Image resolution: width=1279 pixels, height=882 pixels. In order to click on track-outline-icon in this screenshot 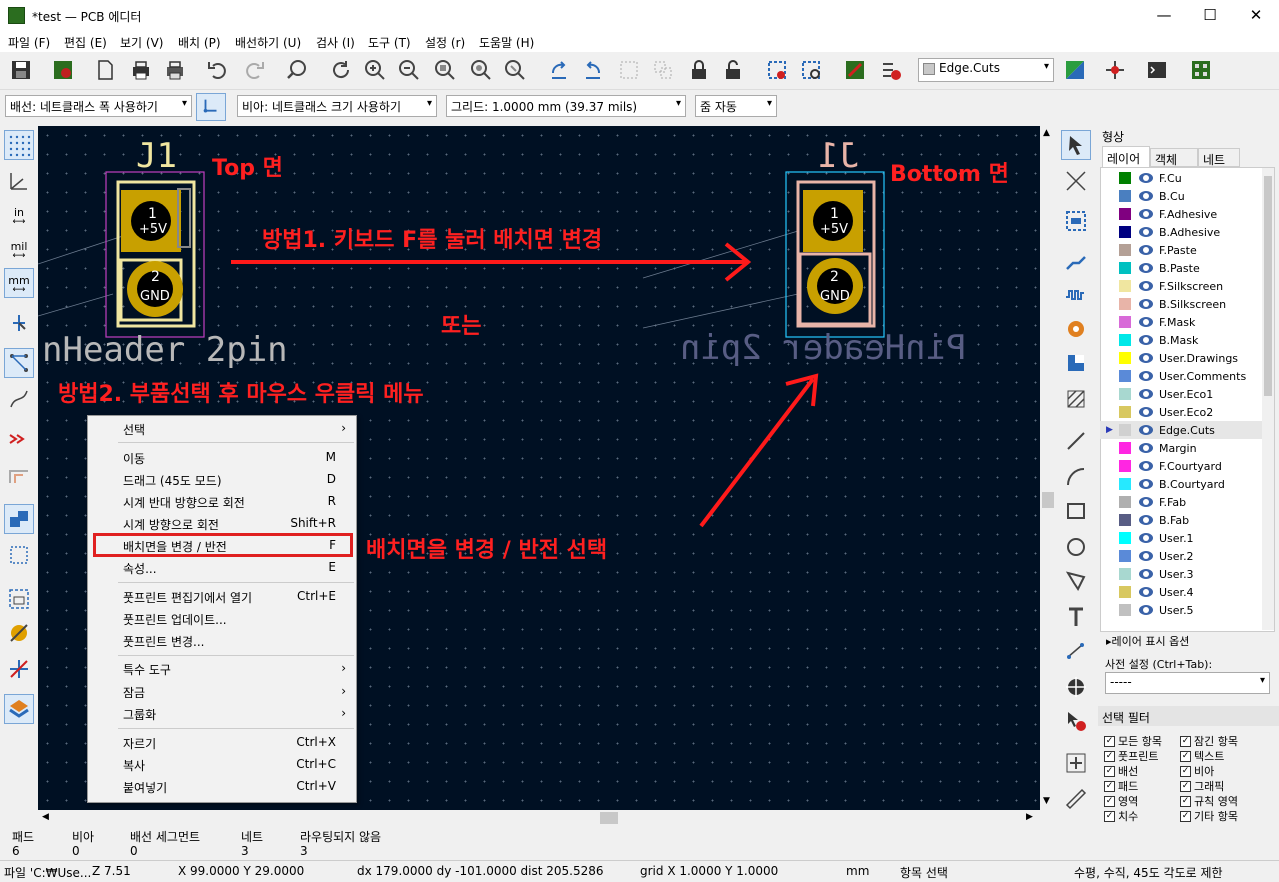, I will do `click(19, 669)`.